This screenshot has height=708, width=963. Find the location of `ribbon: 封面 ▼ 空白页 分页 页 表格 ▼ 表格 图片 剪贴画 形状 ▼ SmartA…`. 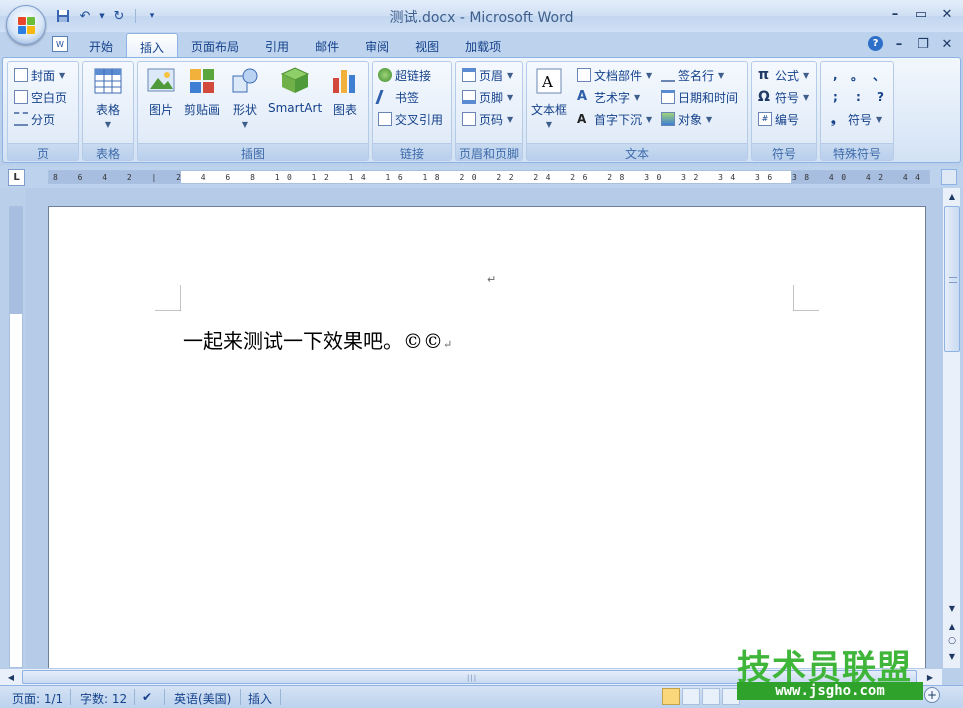

ribbon: 封面 ▼ 空白页 分页 页 表格 ▼ 表格 图片 剪贴画 形状 ▼ SmartA… is located at coordinates (481, 110).